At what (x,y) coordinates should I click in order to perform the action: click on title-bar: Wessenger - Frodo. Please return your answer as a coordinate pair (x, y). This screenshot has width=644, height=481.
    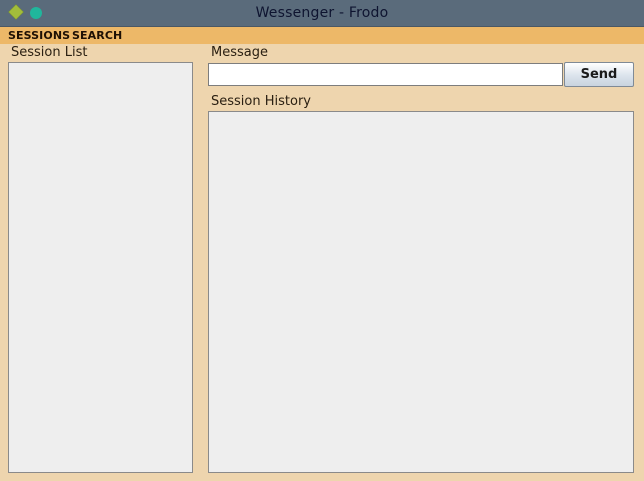
    Looking at the image, I should click on (322, 13).